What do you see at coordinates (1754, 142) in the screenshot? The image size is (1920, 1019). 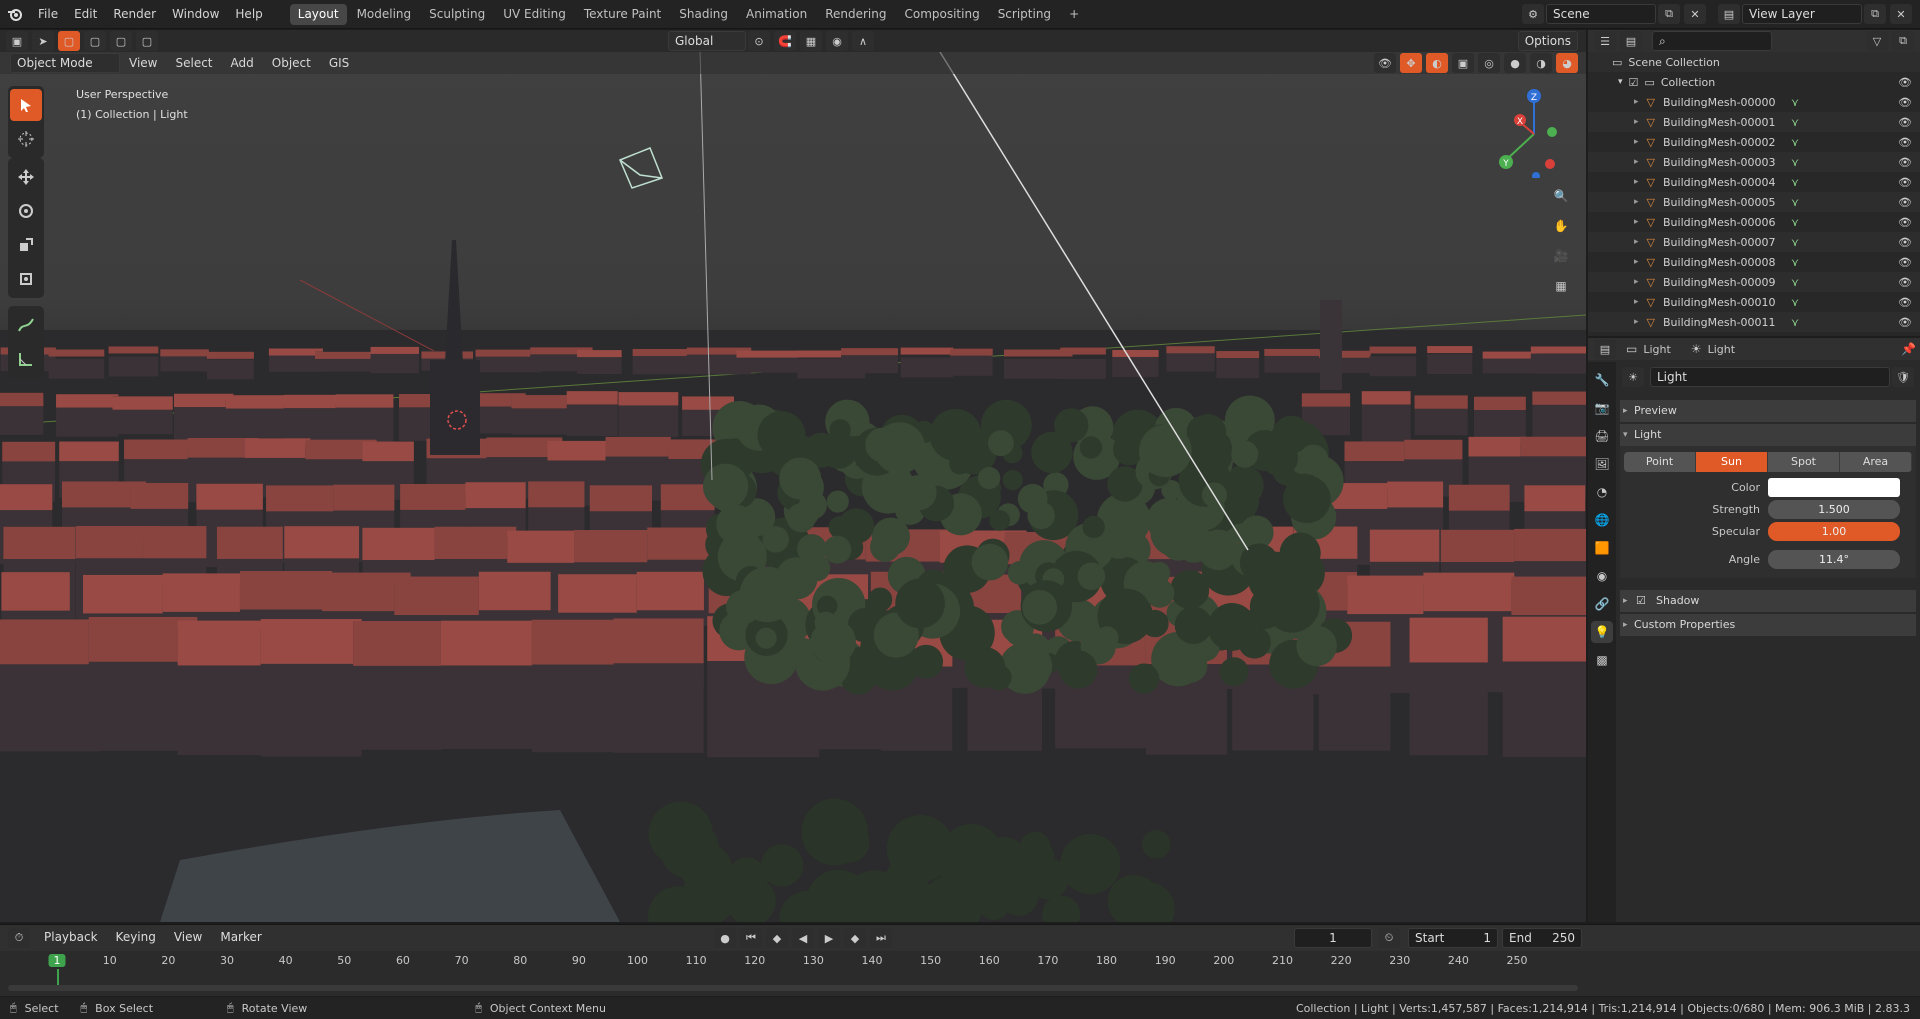 I see `outliner-item: ▸ ▽ BuildingMesh-00002 ⋎ 👁` at bounding box center [1754, 142].